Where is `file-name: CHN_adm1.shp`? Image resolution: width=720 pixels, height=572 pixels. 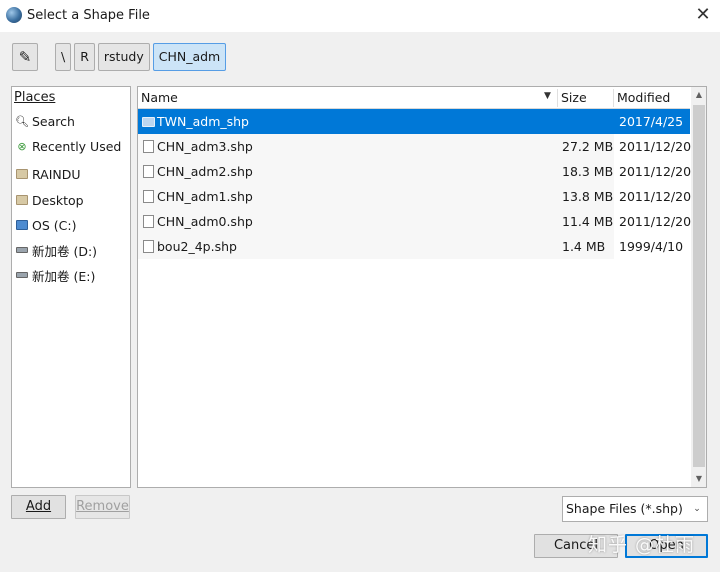
file-name: CHN_adm1.shp is located at coordinates (205, 196).